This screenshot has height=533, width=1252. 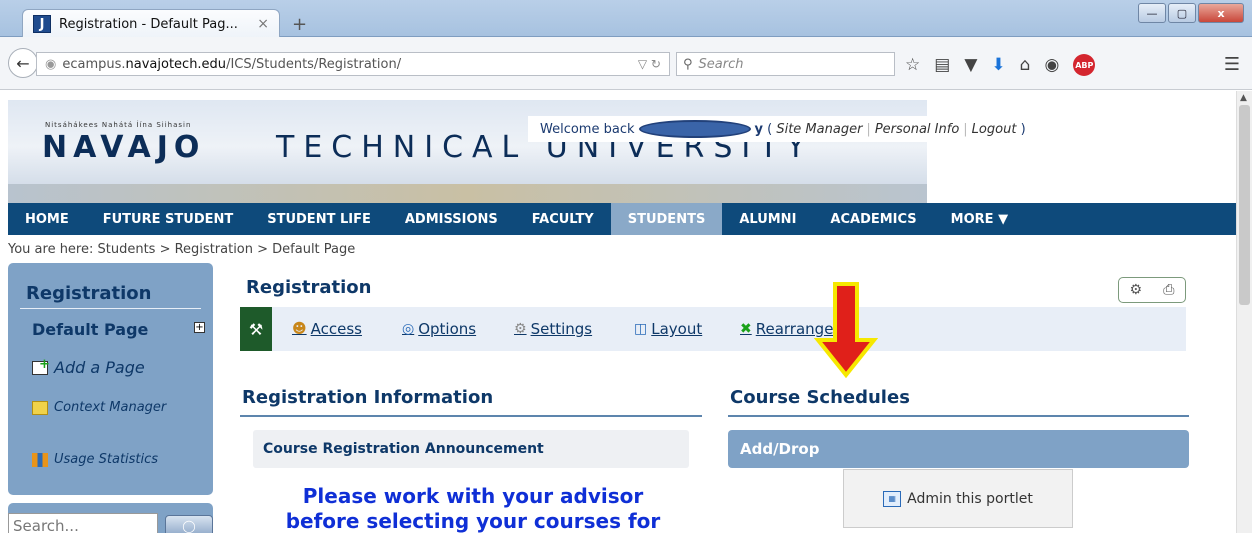 I want to click on sidebar-search-panel: Search... ◯, so click(x=110, y=518).